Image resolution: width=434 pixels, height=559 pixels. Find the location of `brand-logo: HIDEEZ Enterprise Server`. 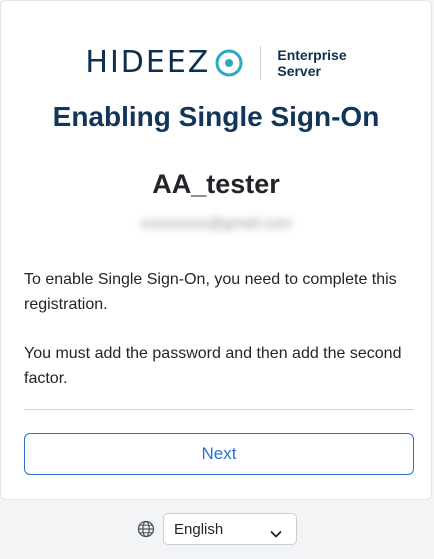

brand-logo: HIDEEZ Enterprise Server is located at coordinates (216, 63).